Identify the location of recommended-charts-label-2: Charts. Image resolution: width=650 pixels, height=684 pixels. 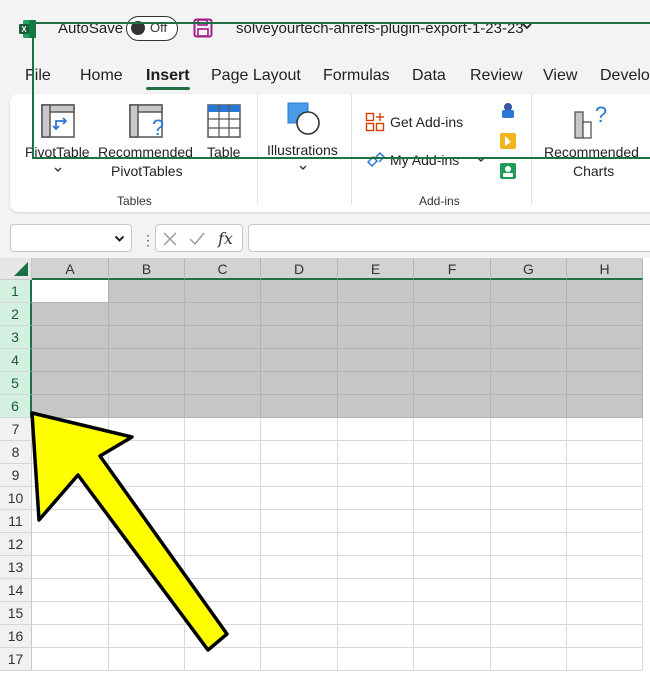
(593, 171).